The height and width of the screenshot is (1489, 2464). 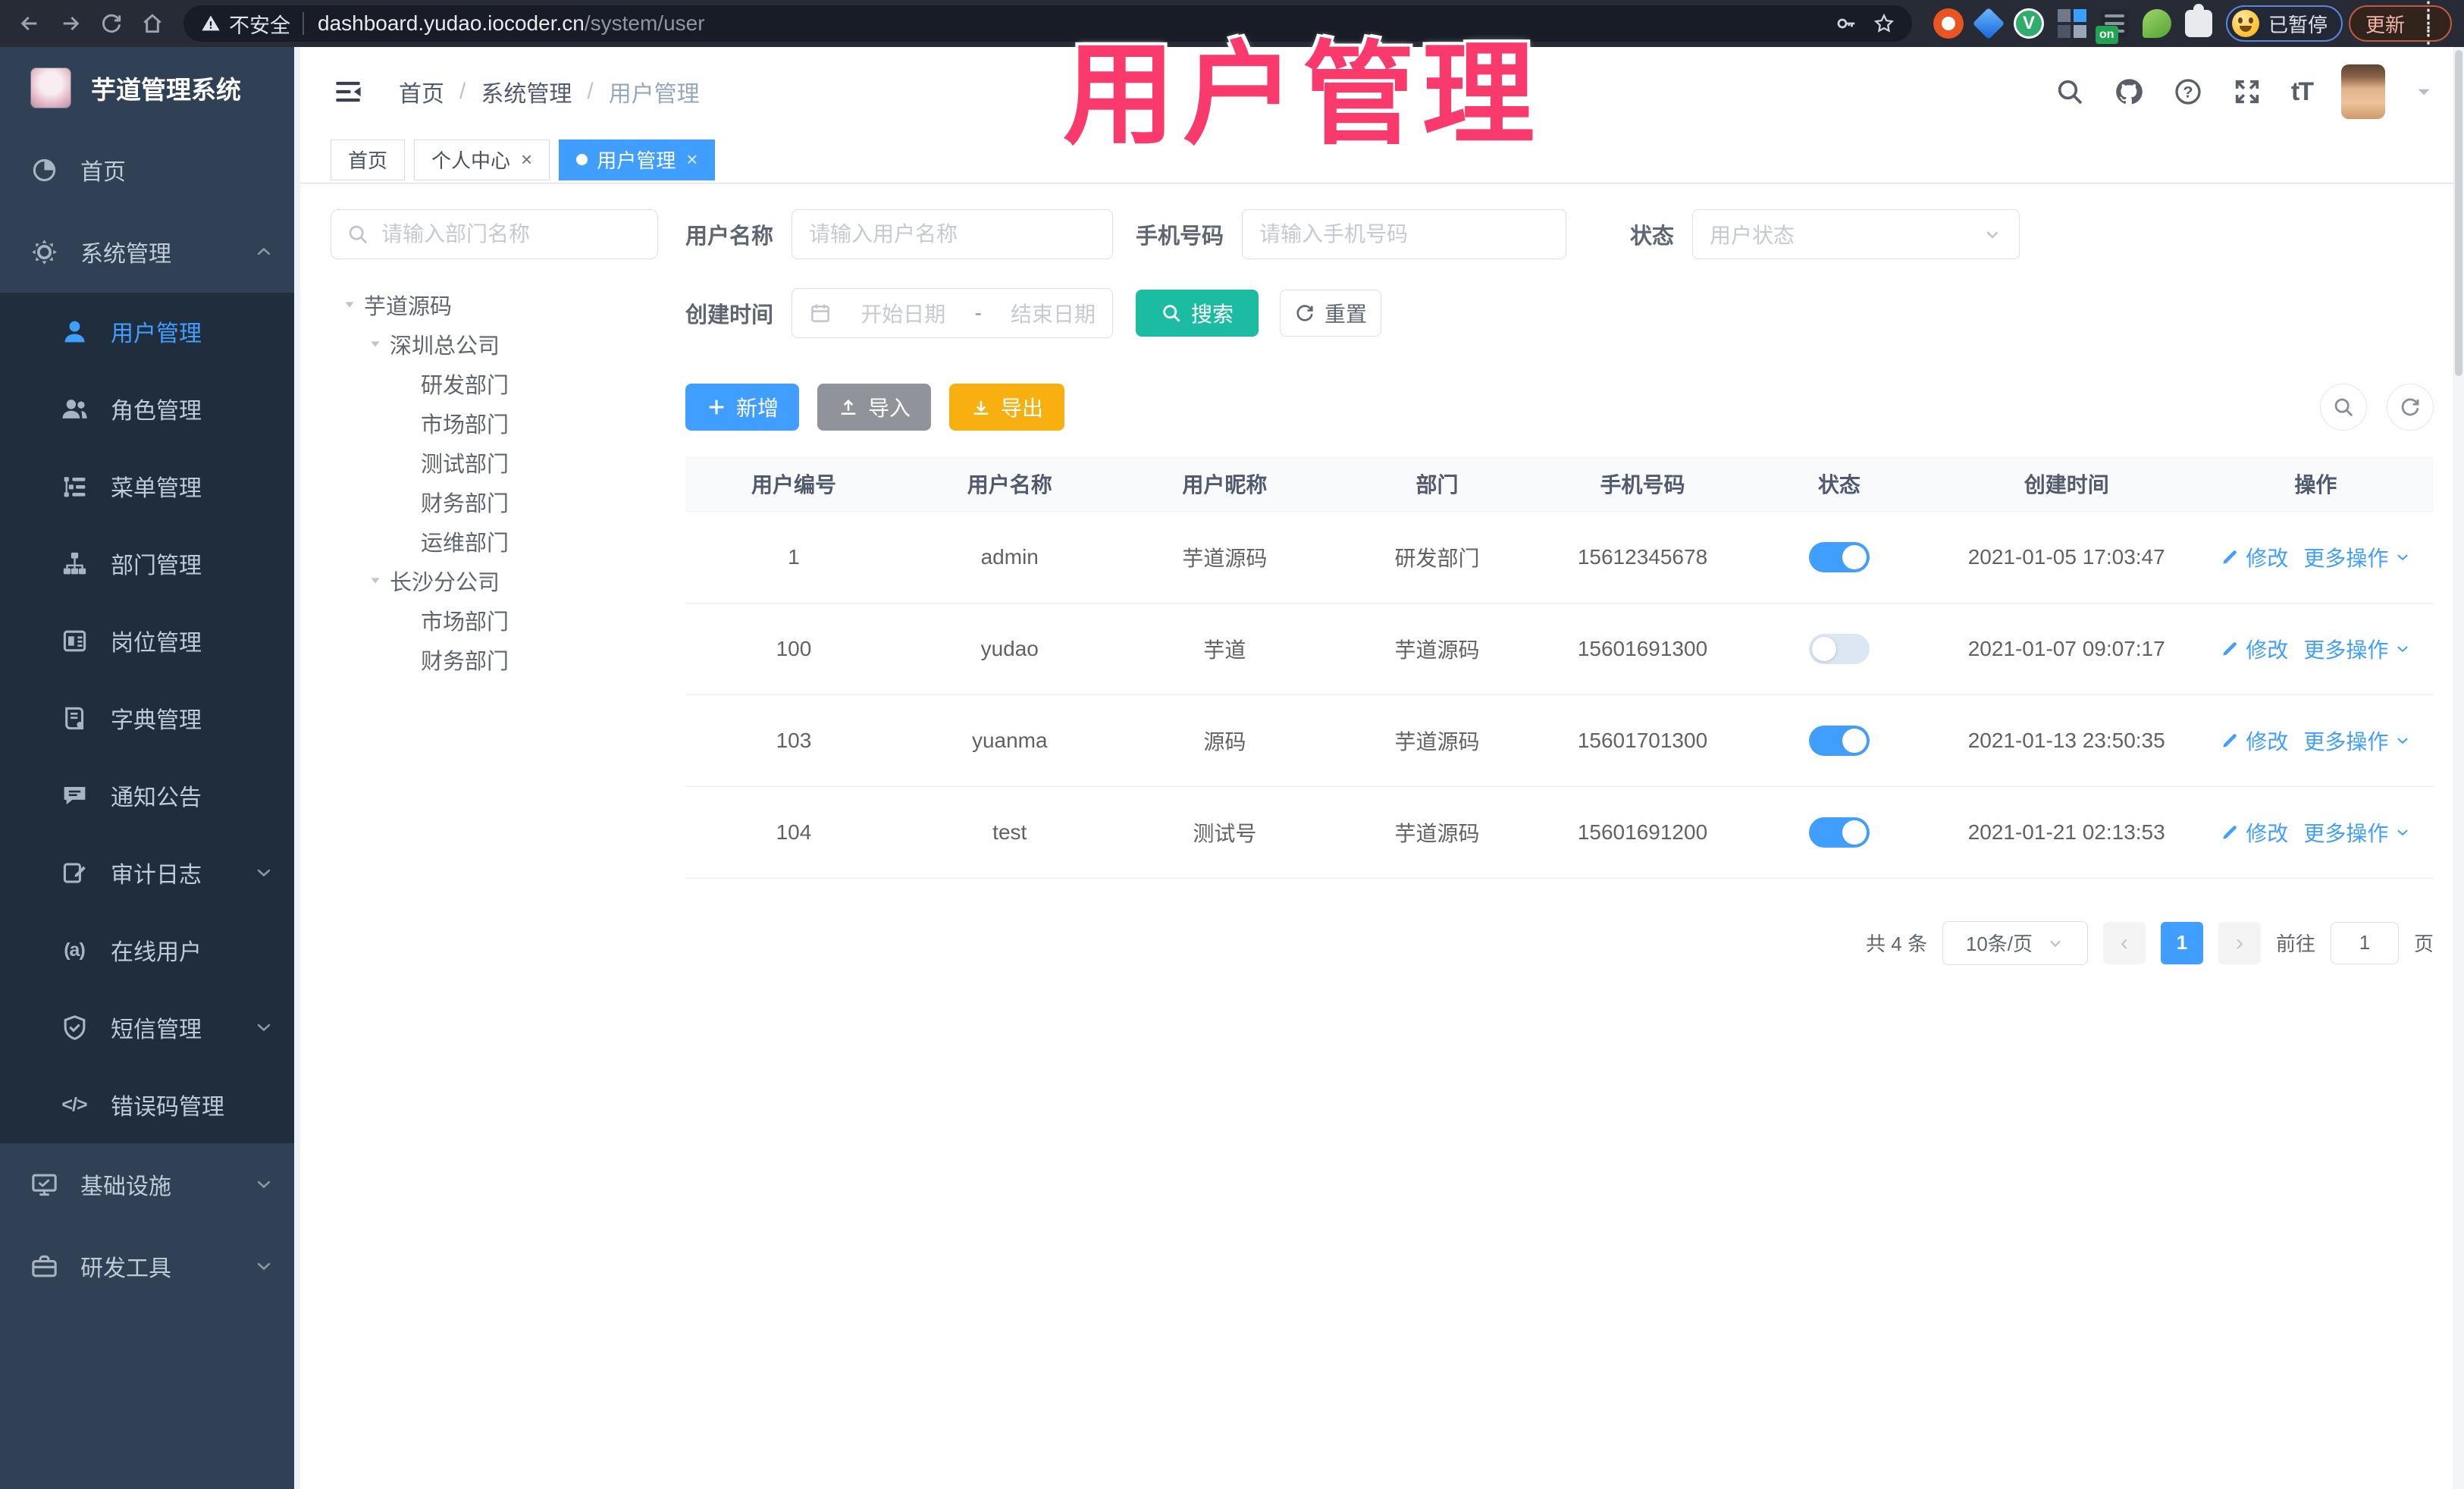 I want to click on leaf-extension-icon, so click(x=2156, y=23).